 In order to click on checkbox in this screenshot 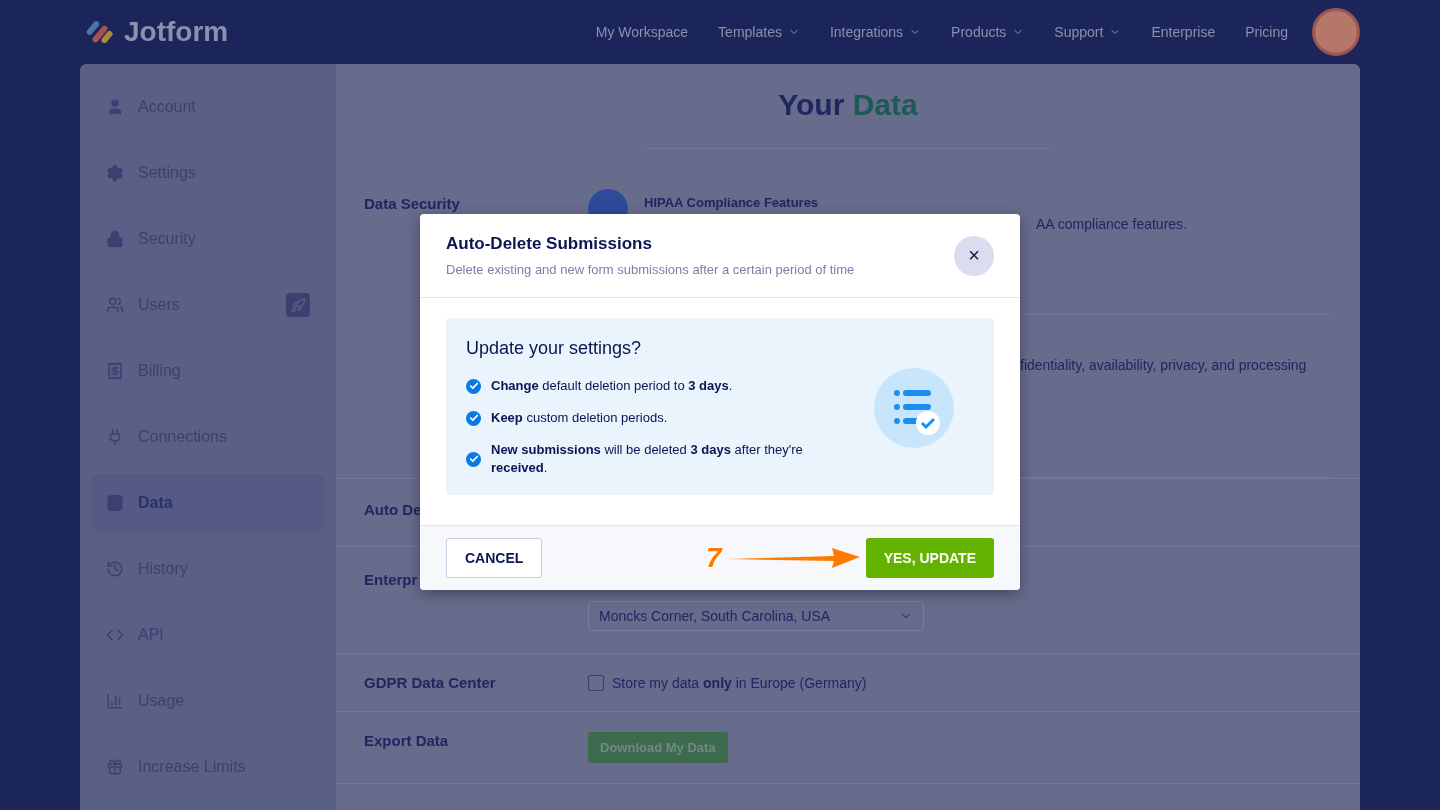, I will do `click(596, 682)`.